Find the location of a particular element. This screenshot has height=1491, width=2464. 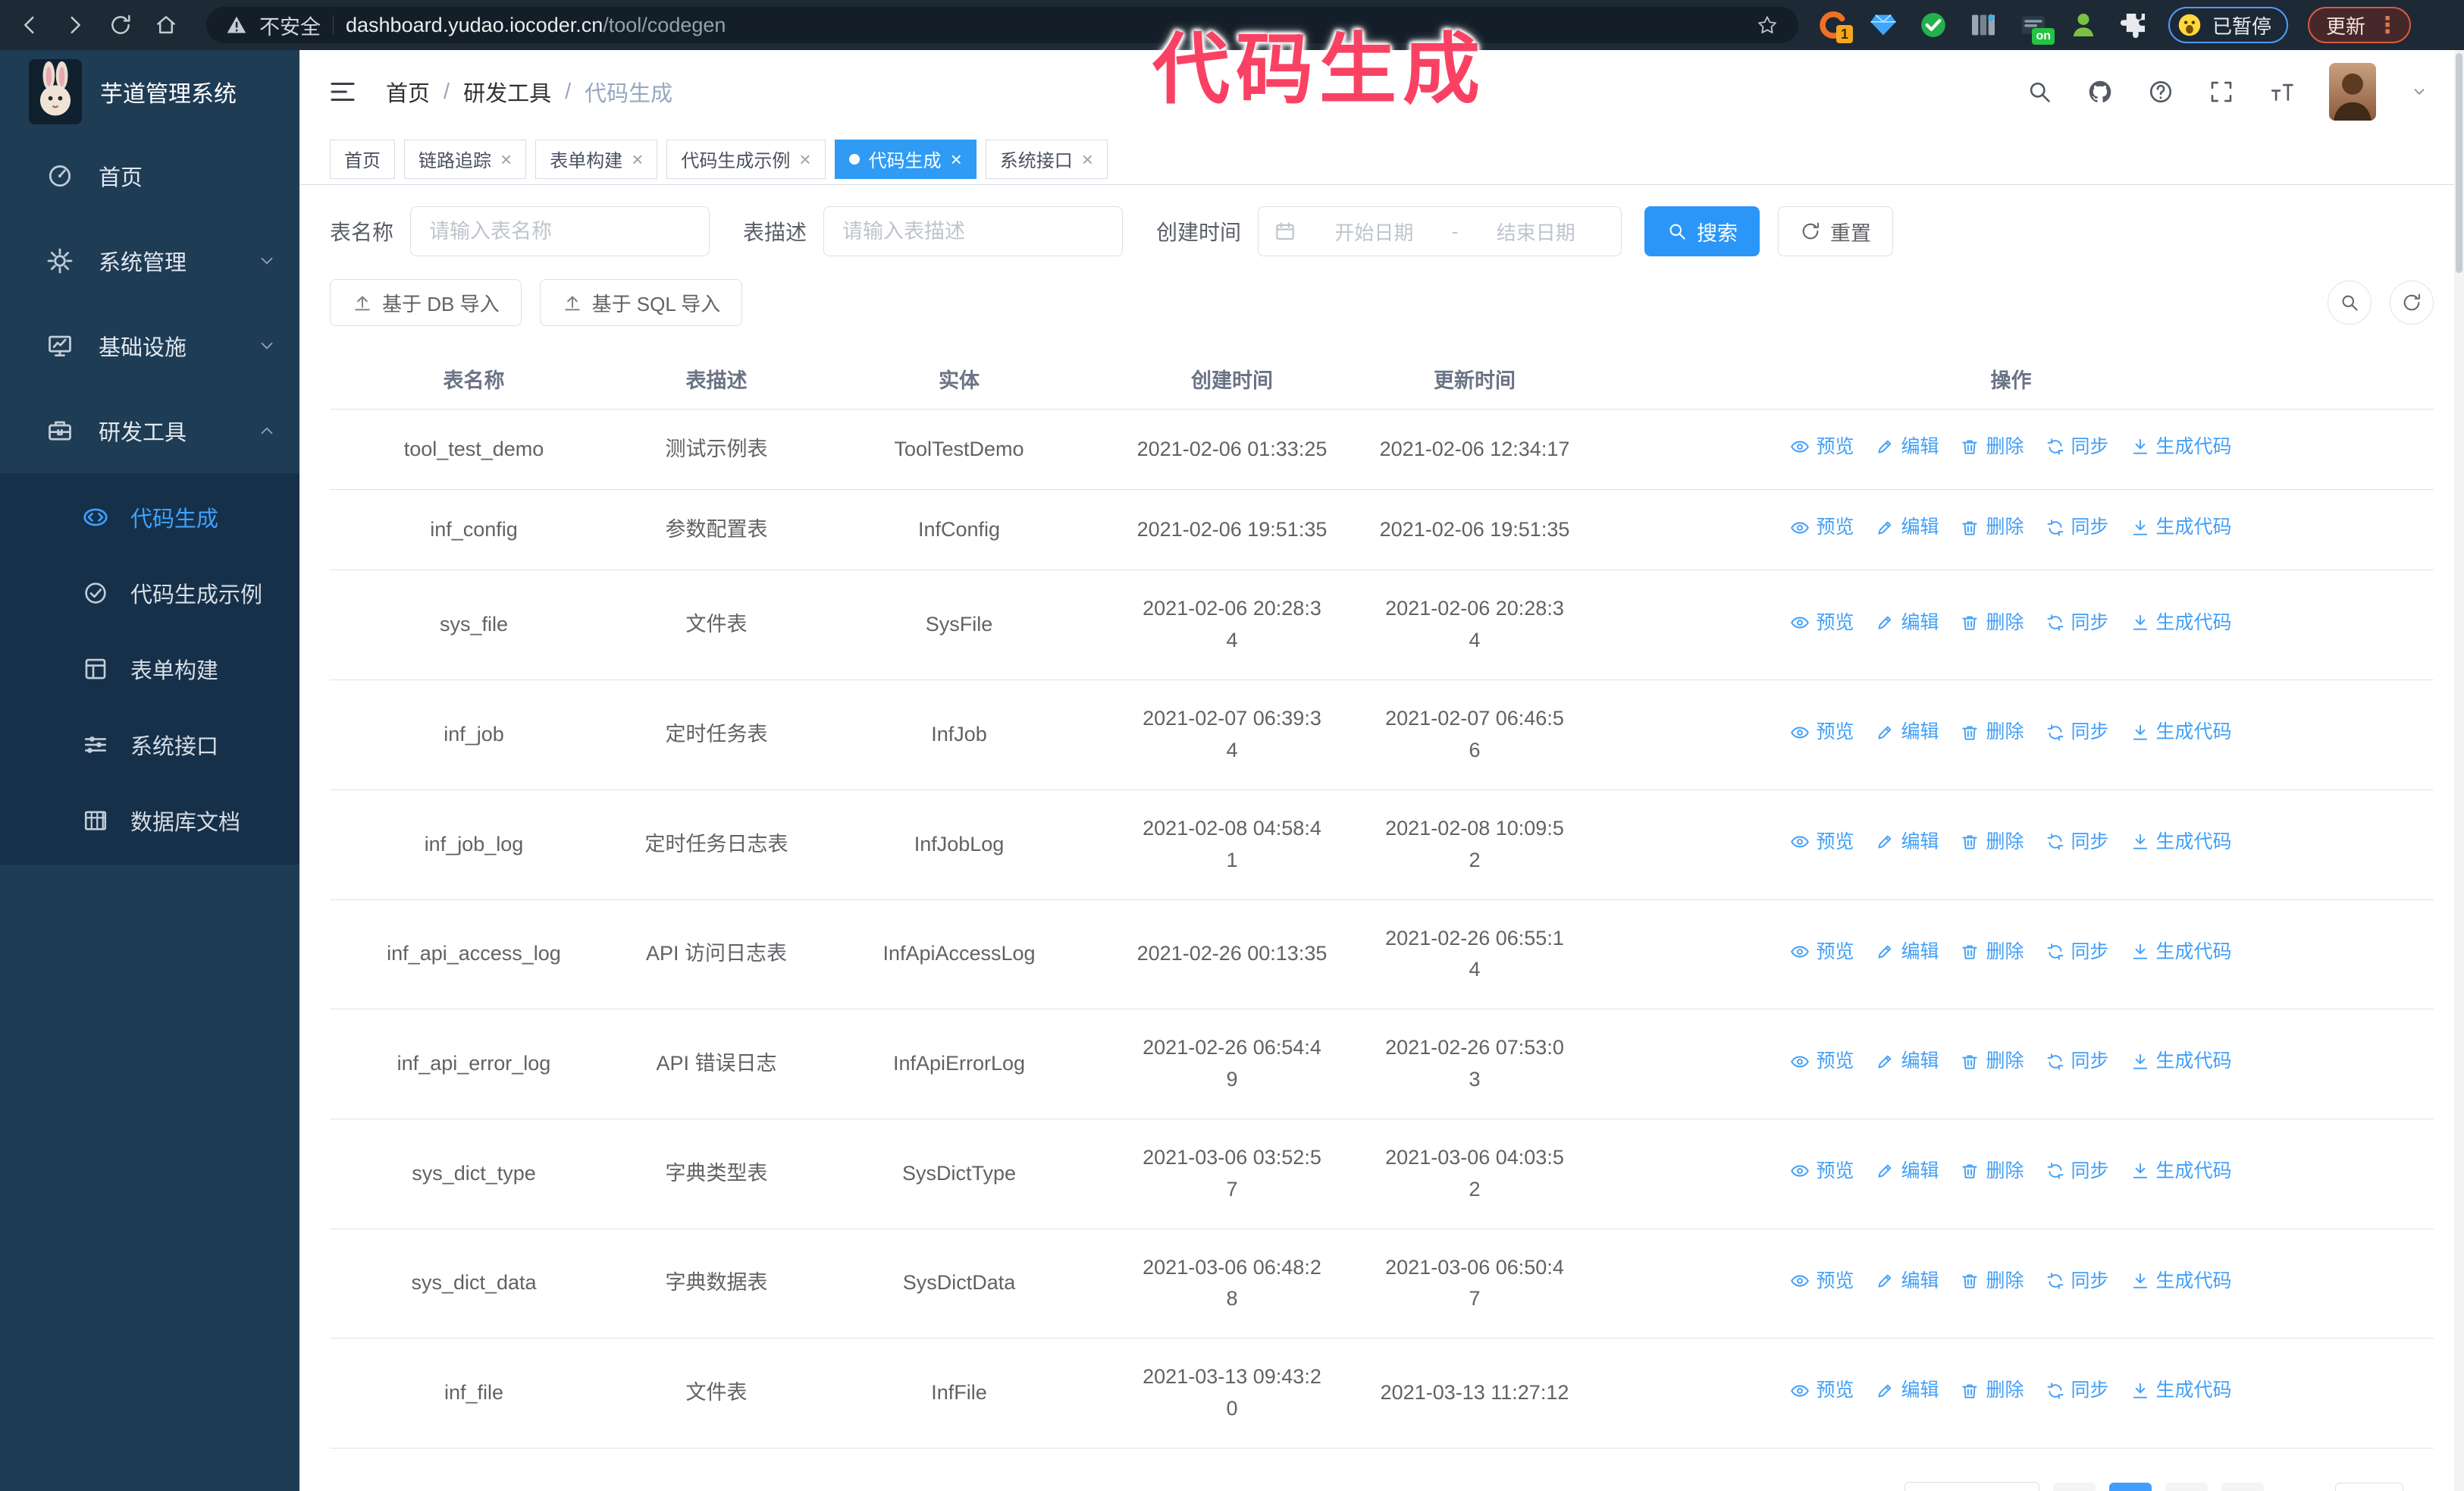

tag-0: 首页 is located at coordinates (363, 159).